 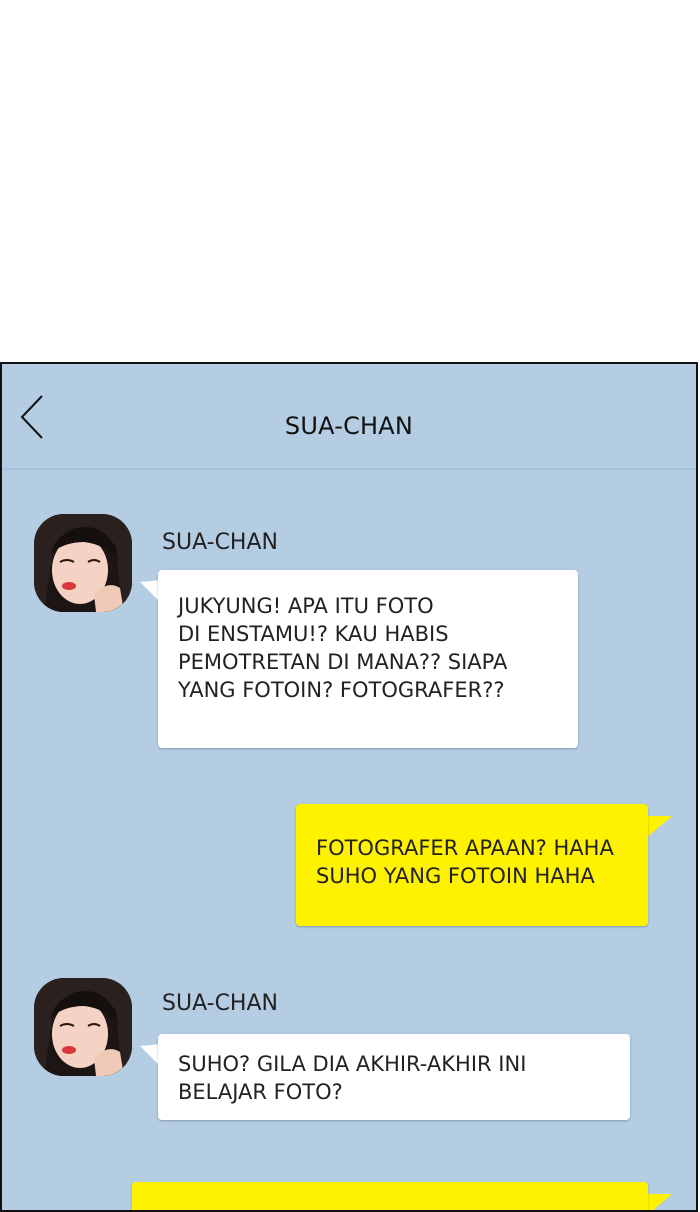 What do you see at coordinates (341, 690) in the screenshot?
I see `message-line: YANG FOTOIN? FOTOGRAFER??` at bounding box center [341, 690].